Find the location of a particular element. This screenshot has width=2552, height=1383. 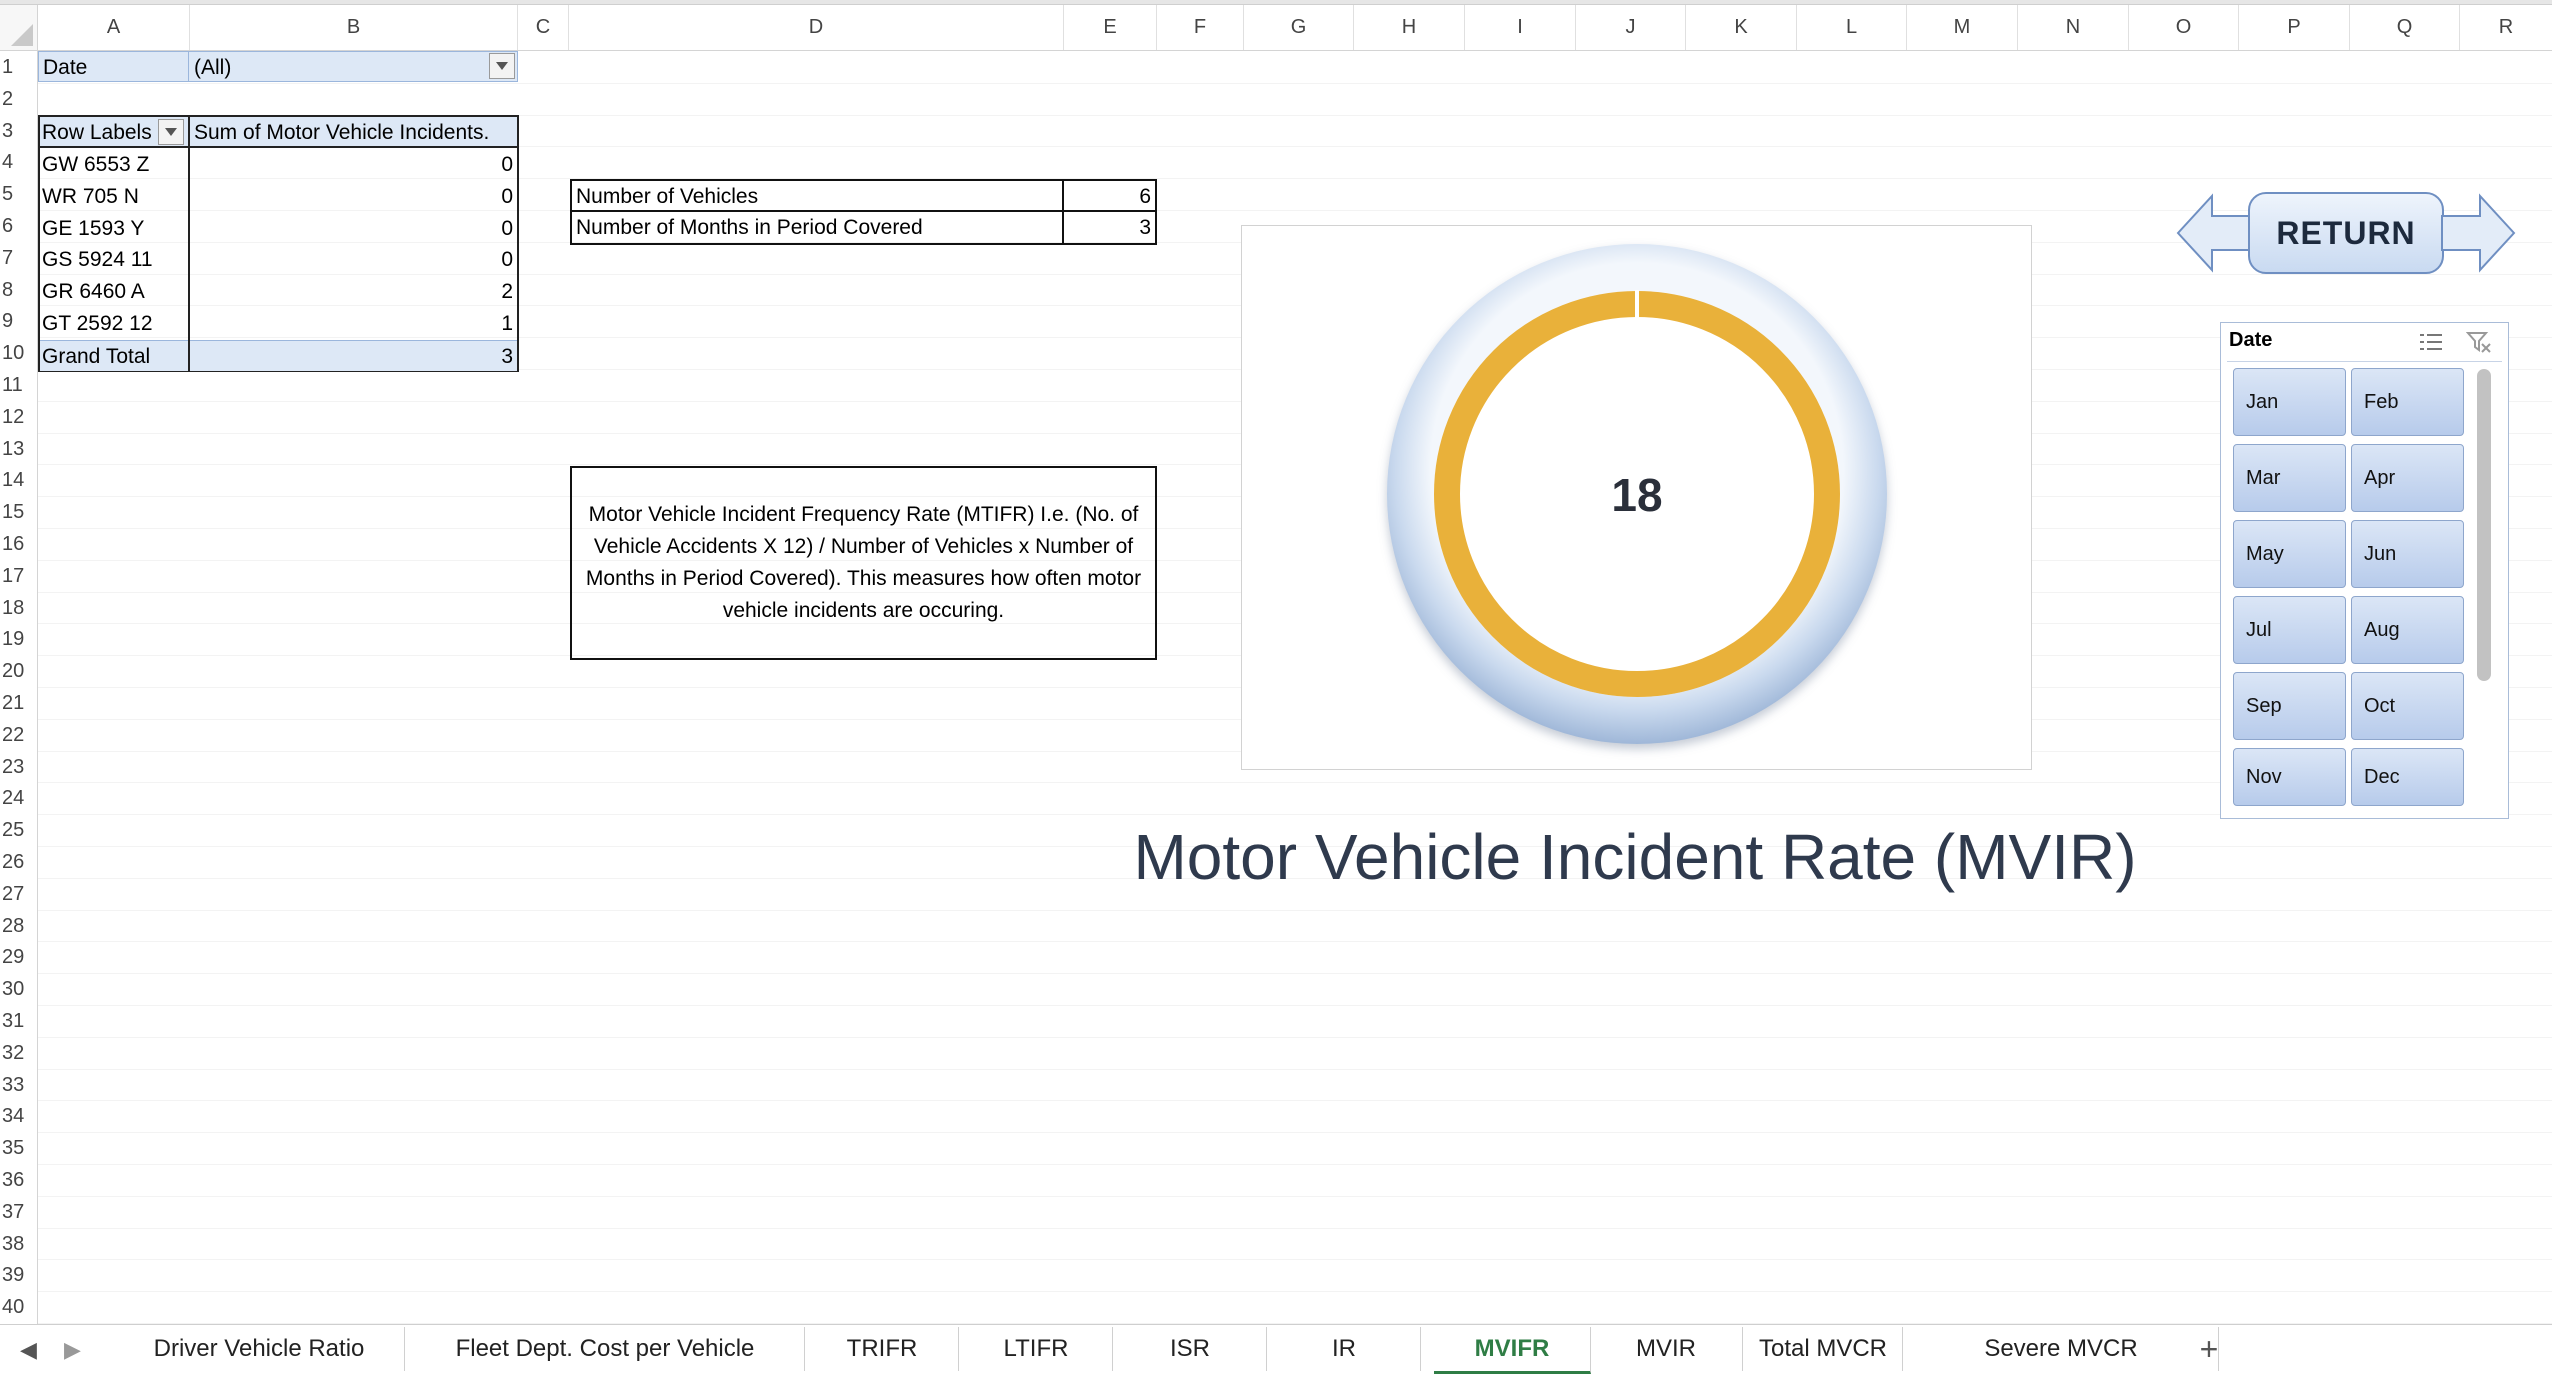

slicer-item-jan: Jan is located at coordinates (2289, 402).